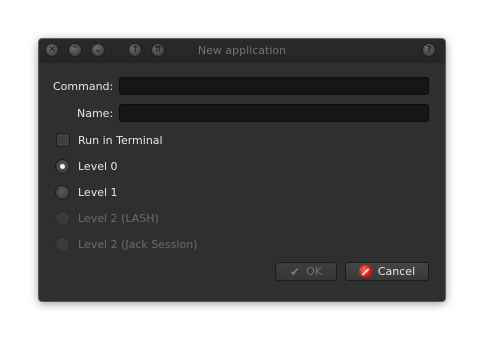 The width and height of the screenshot is (484, 341). I want to click on ok-button: ✔ OK, so click(306, 271).